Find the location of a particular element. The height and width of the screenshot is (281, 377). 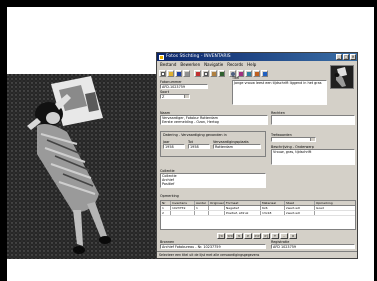

table-cell: 2 is located at coordinates (166, 213).